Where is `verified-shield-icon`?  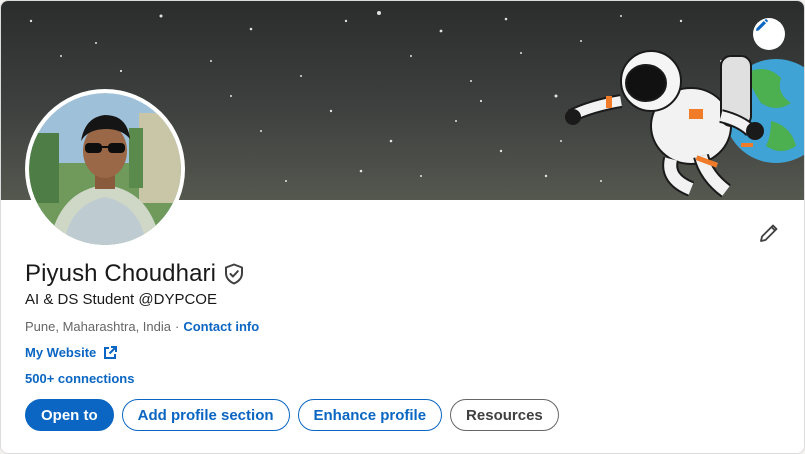 verified-shield-icon is located at coordinates (234, 274).